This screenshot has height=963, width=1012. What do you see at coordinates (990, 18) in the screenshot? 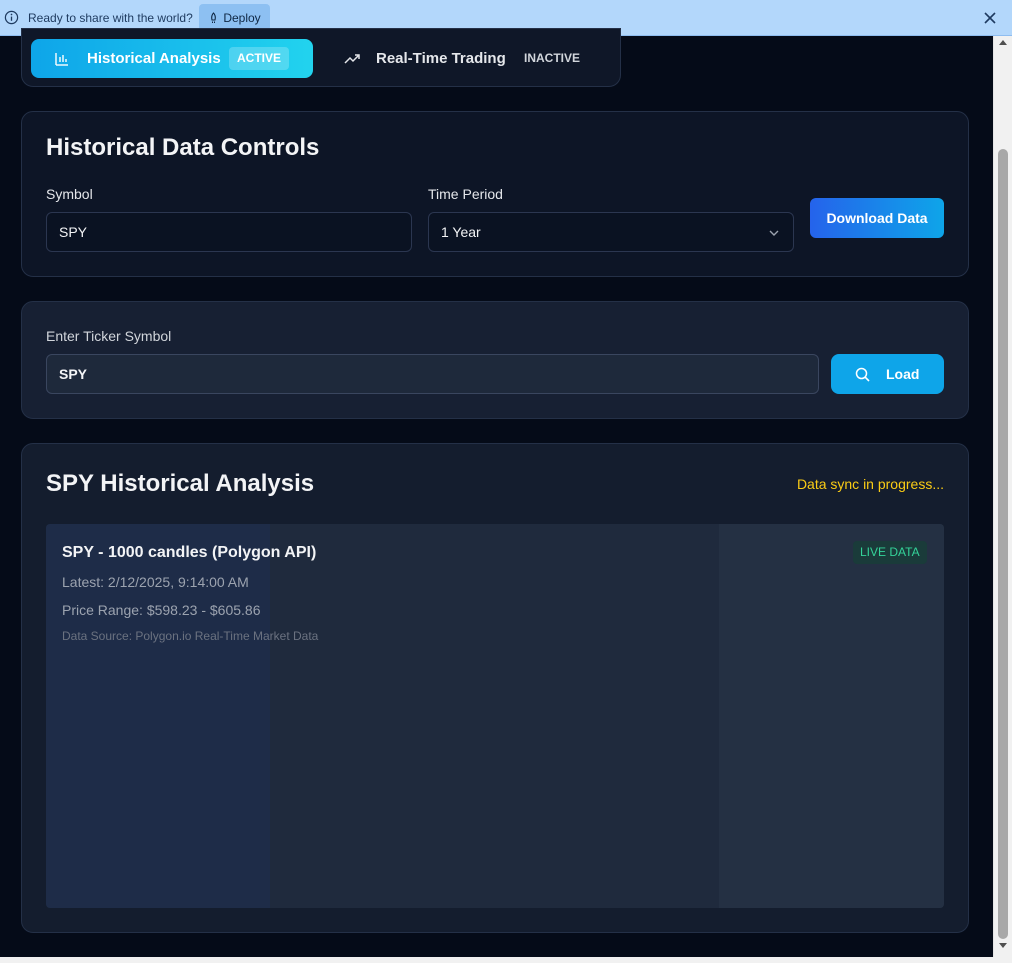
I see `close-icon` at bounding box center [990, 18].